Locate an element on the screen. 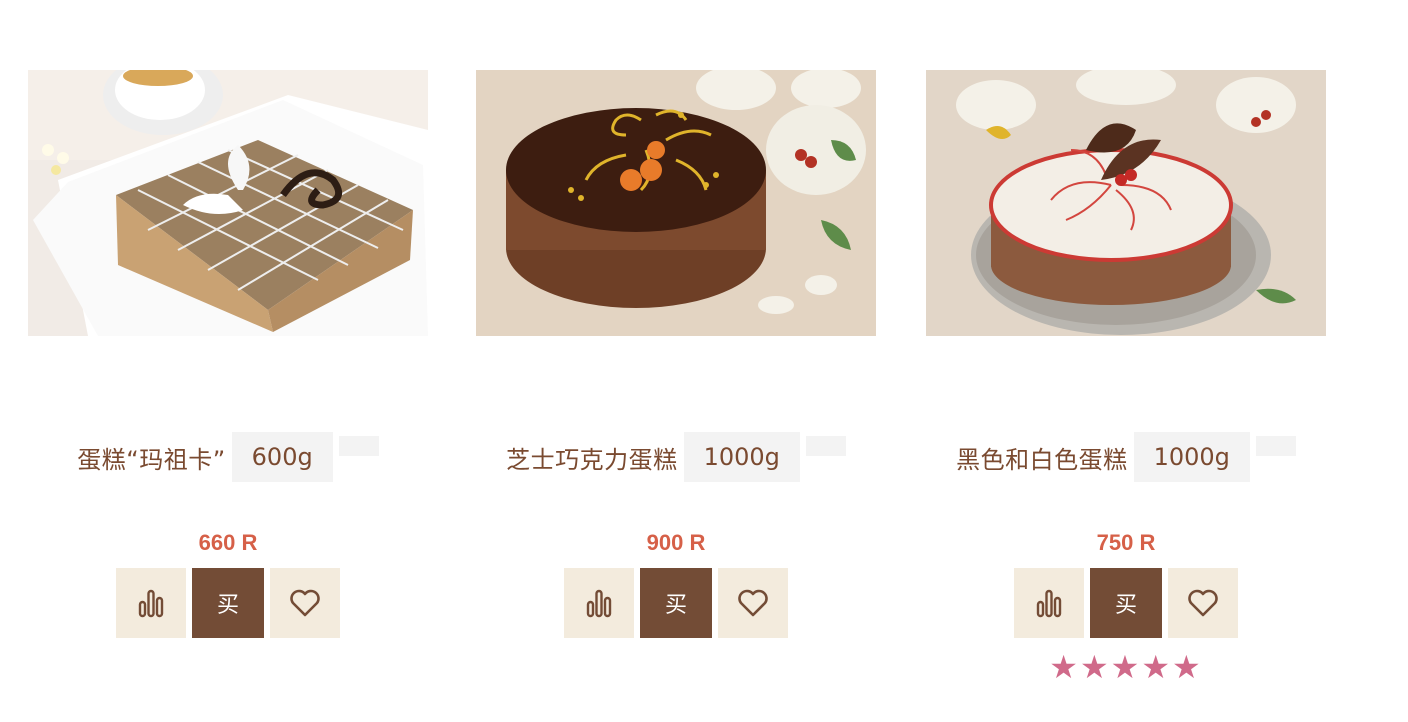  product-title-row: 黑色和白色蛋糕 1000g is located at coordinates (1126, 457).